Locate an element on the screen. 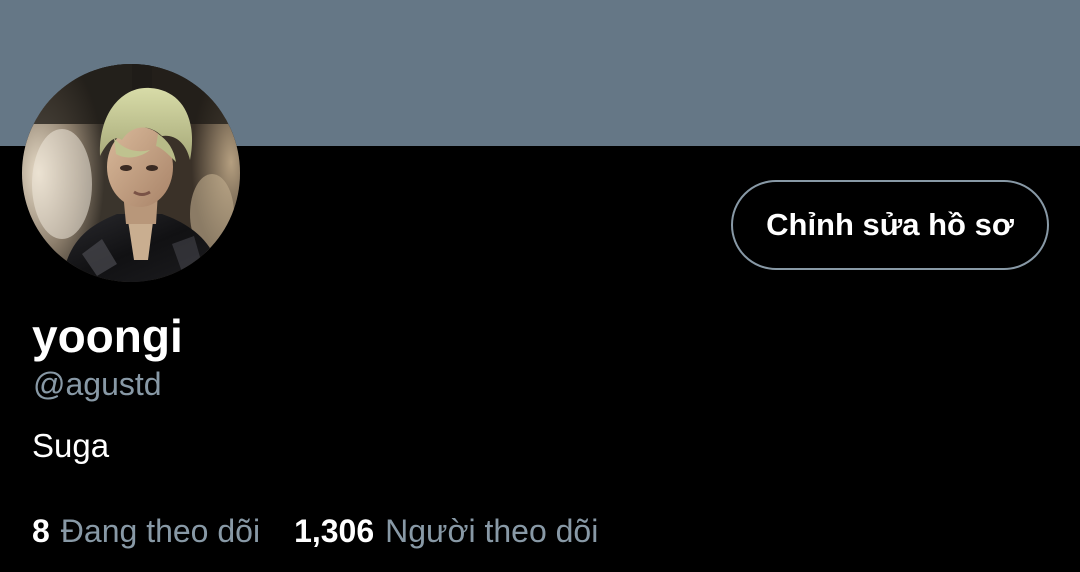  follow-stats: 8 Đang theo dõi 1,306 Người theo dõi is located at coordinates (315, 531).